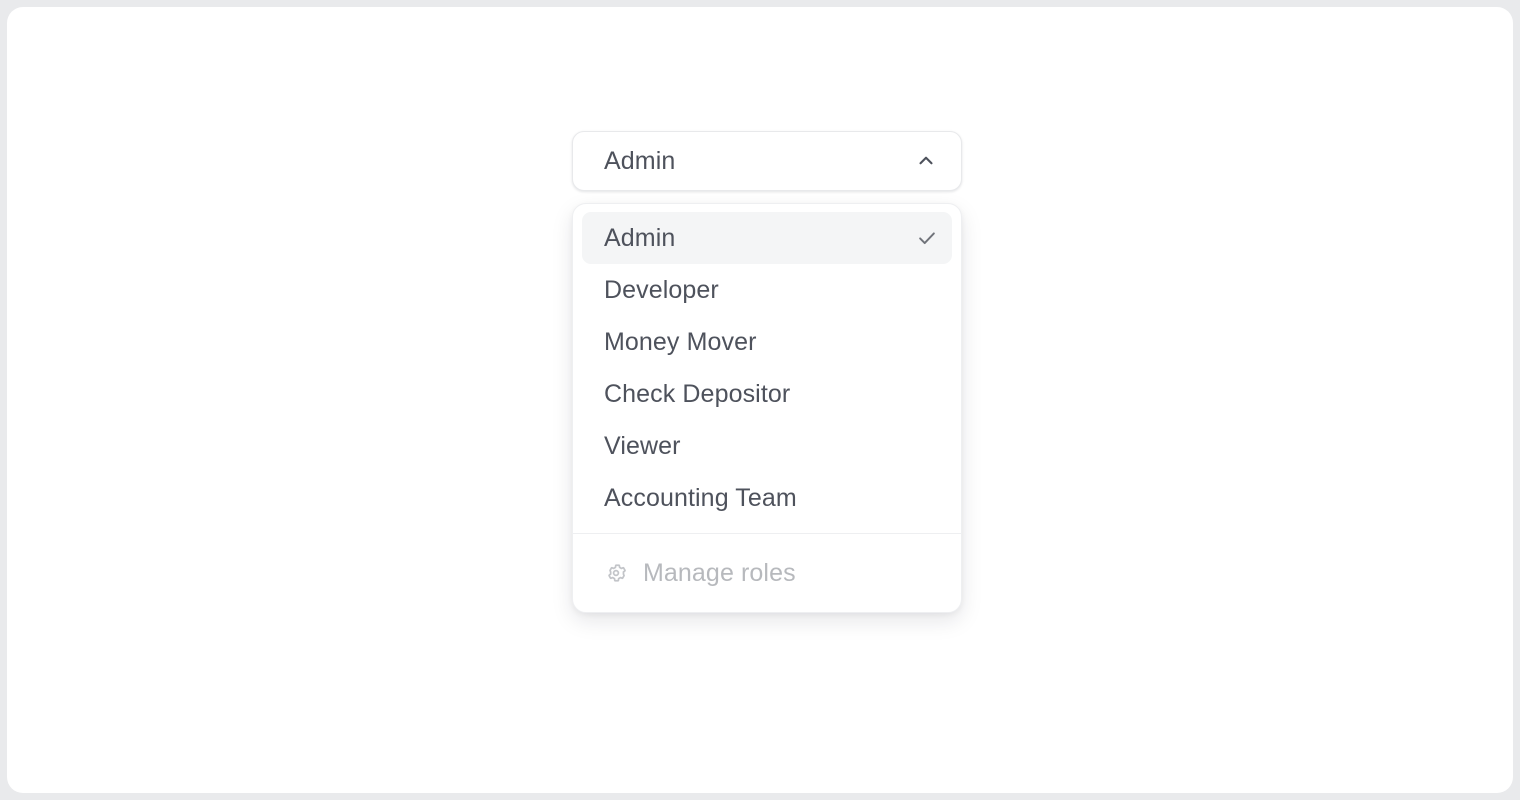  Describe the element at coordinates (767, 161) in the screenshot. I see `role-select-trigger: Admin` at that location.